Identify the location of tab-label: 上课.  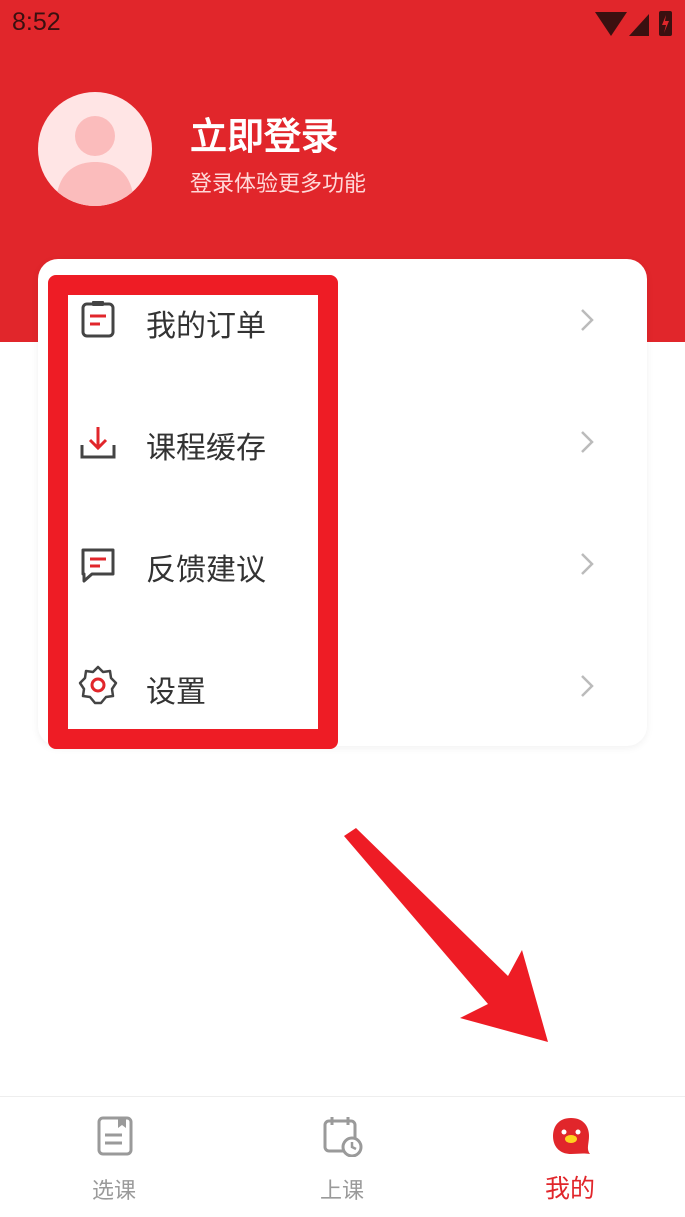
(341, 1191).